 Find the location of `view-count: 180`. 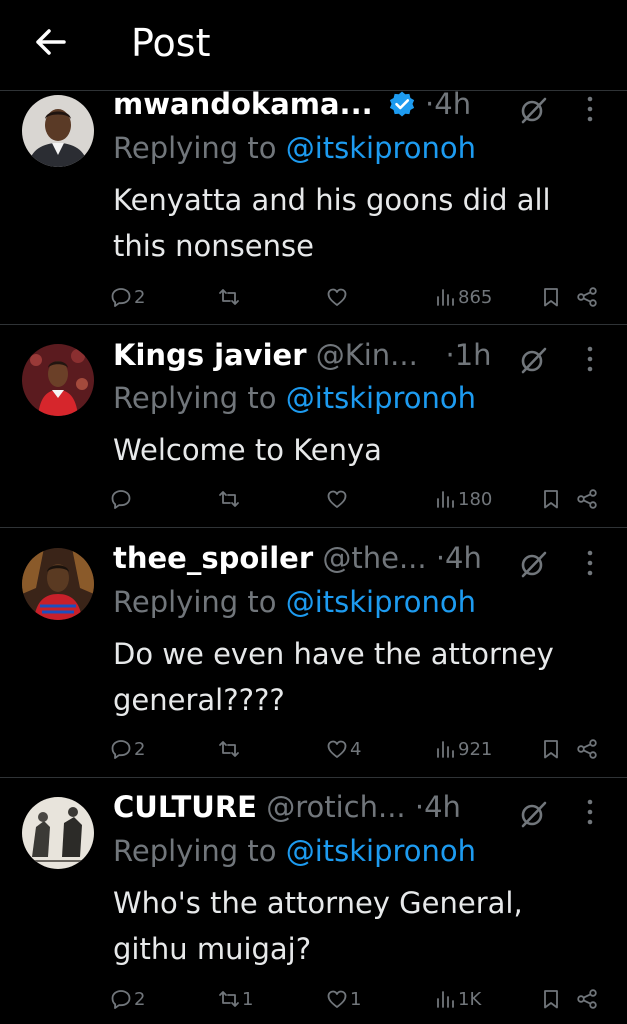

view-count: 180 is located at coordinates (475, 499).